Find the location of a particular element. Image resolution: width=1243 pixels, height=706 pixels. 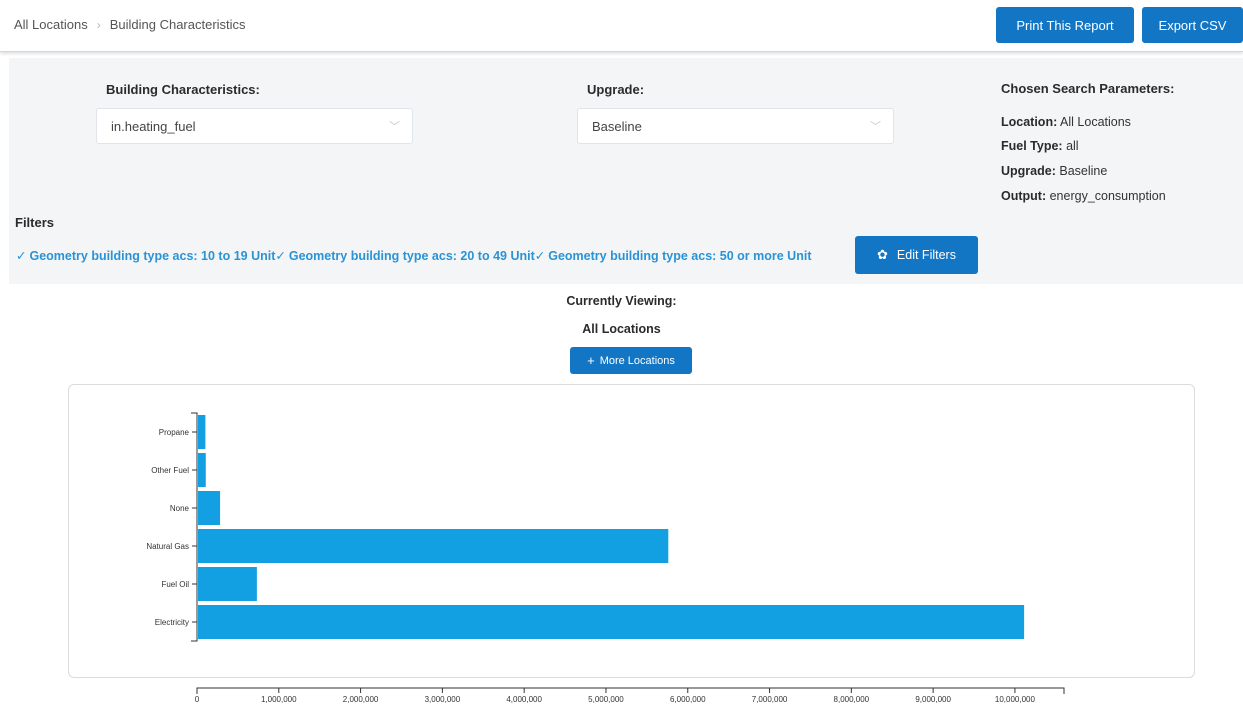

x-tick-label: 6,000,000 is located at coordinates (688, 699).